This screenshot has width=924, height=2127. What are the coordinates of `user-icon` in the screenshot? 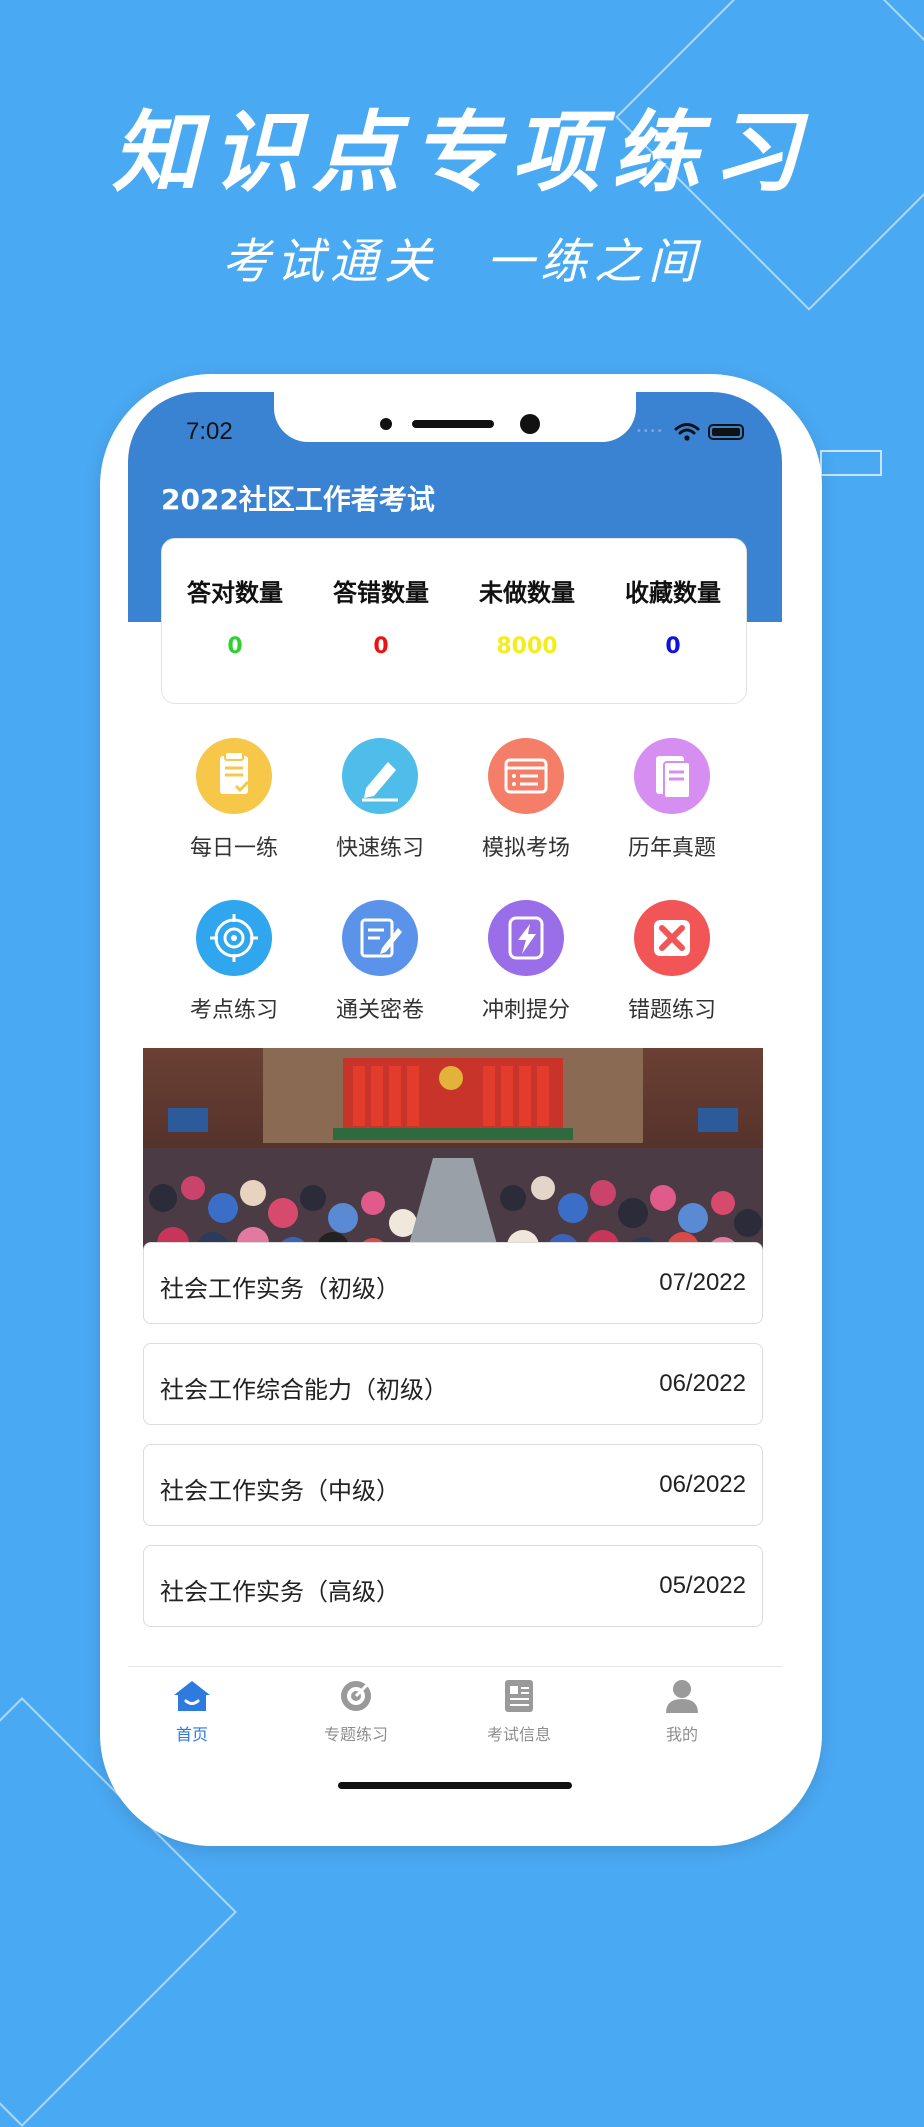 It's located at (682, 1696).